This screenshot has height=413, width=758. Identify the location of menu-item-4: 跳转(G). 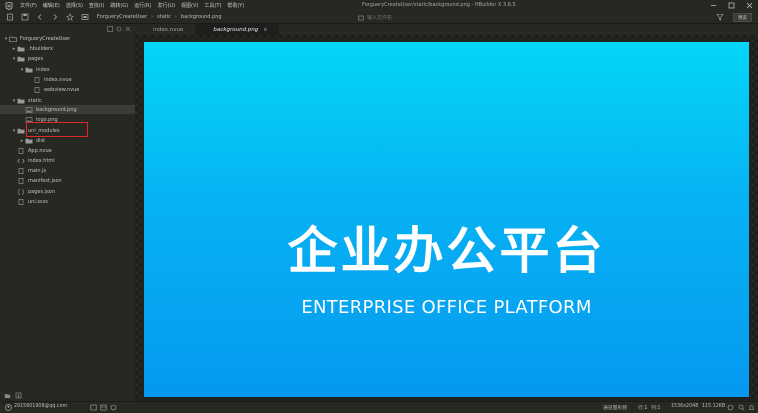
(119, 5).